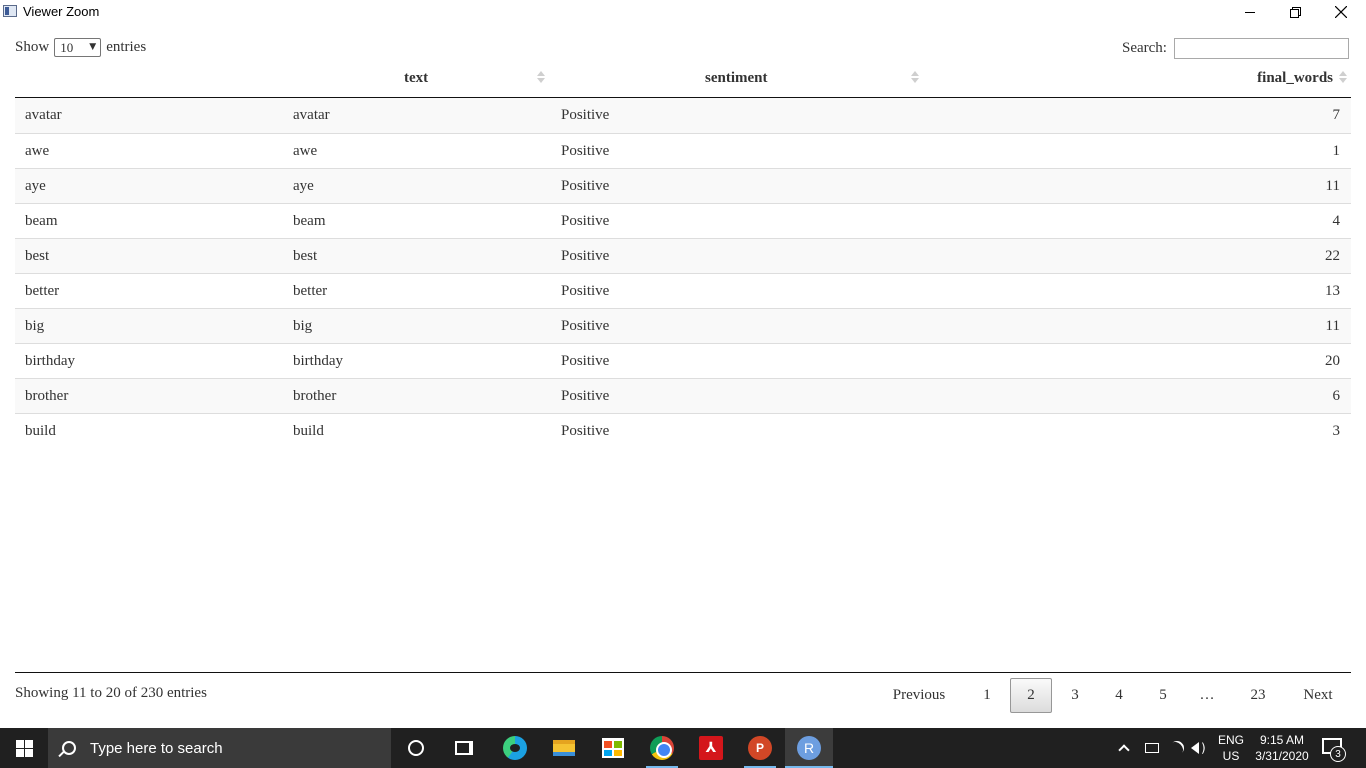 The width and height of the screenshot is (1366, 768). I want to click on search-control: Search:, so click(1235, 48).